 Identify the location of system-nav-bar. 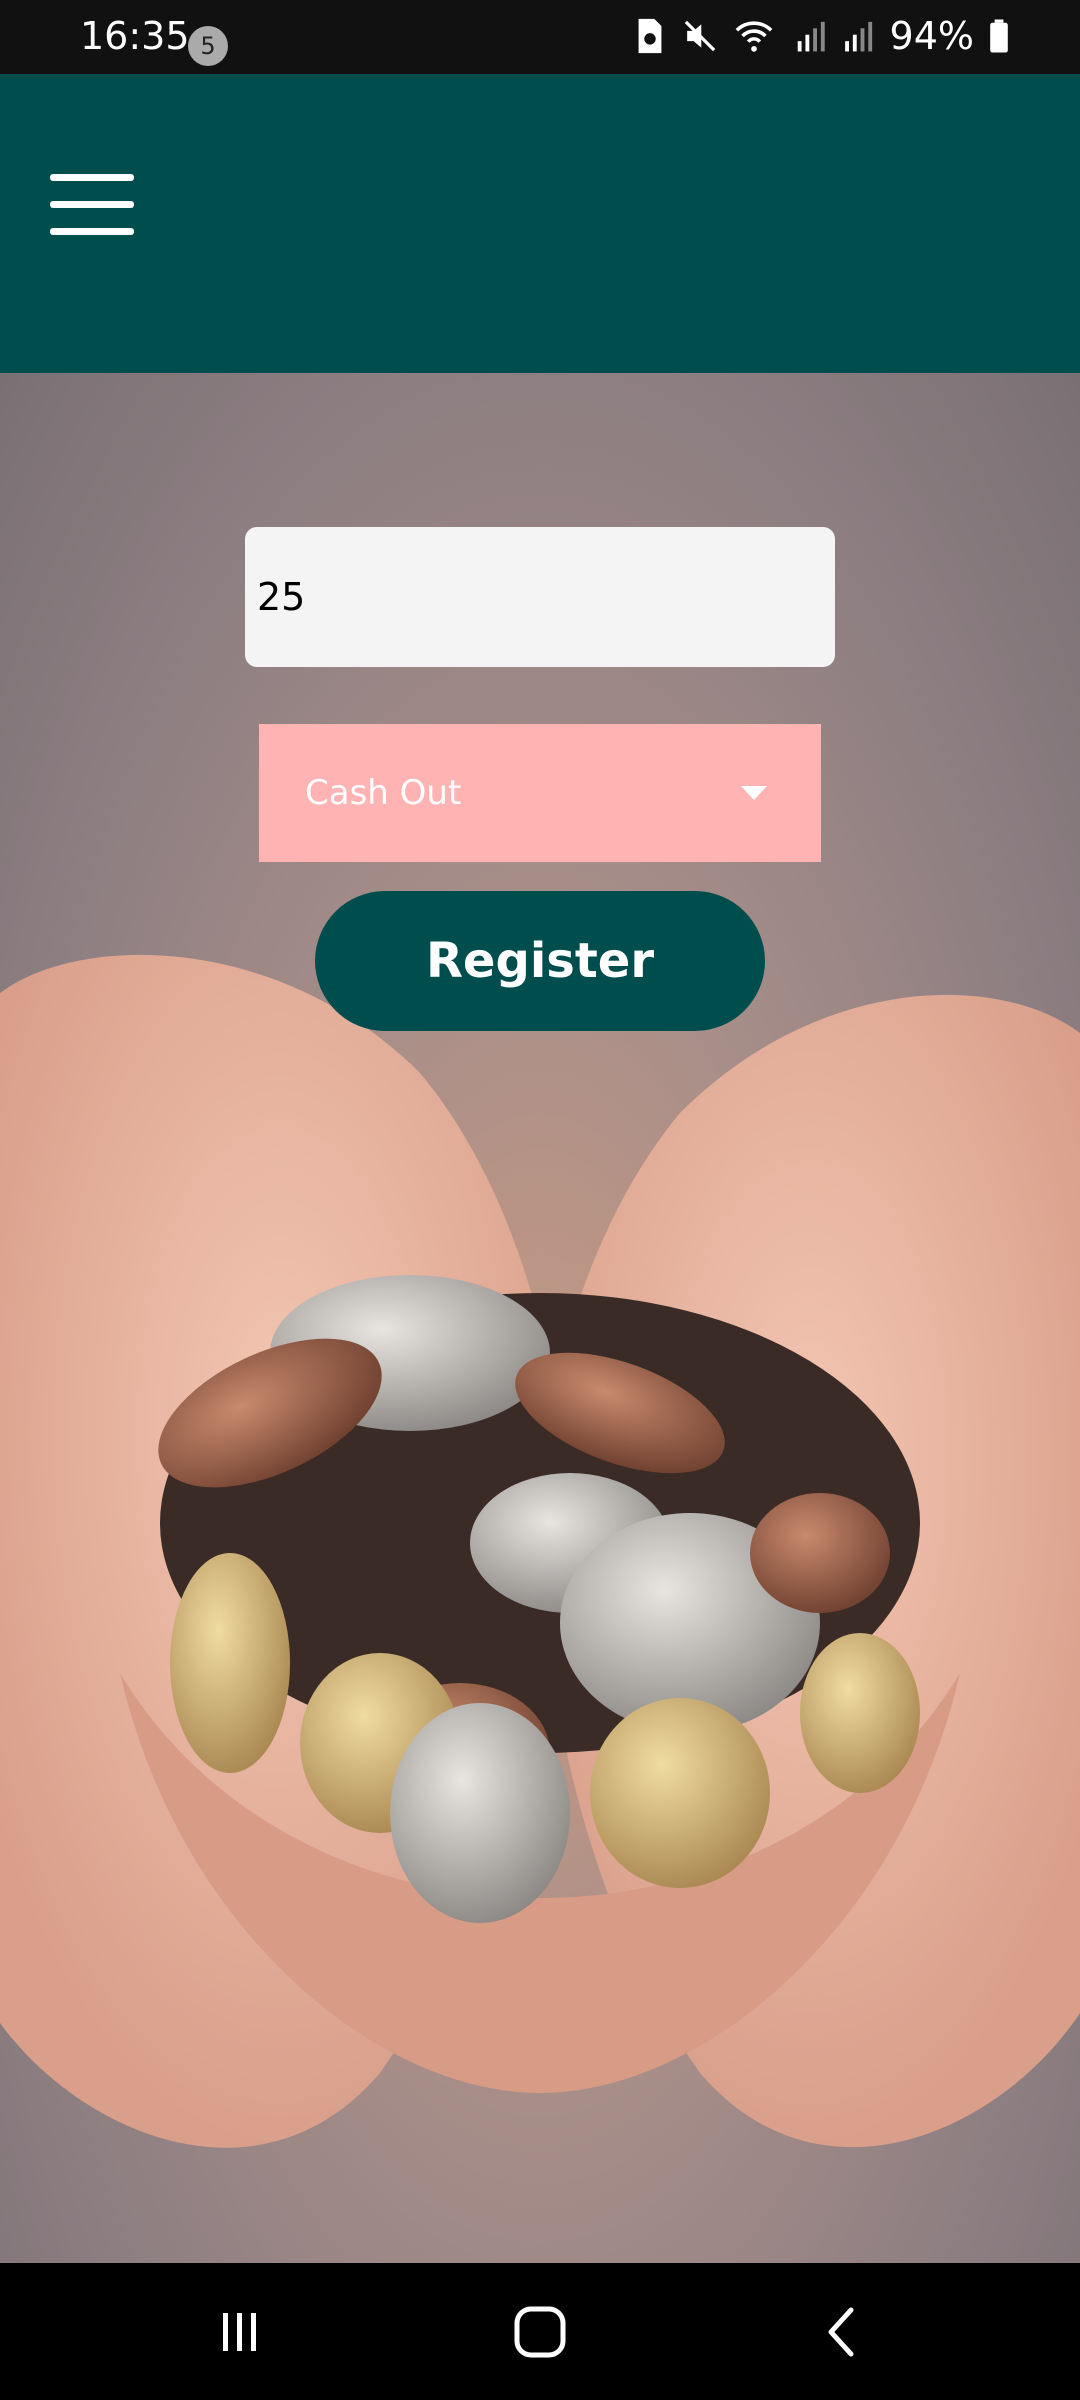
(540, 2331).